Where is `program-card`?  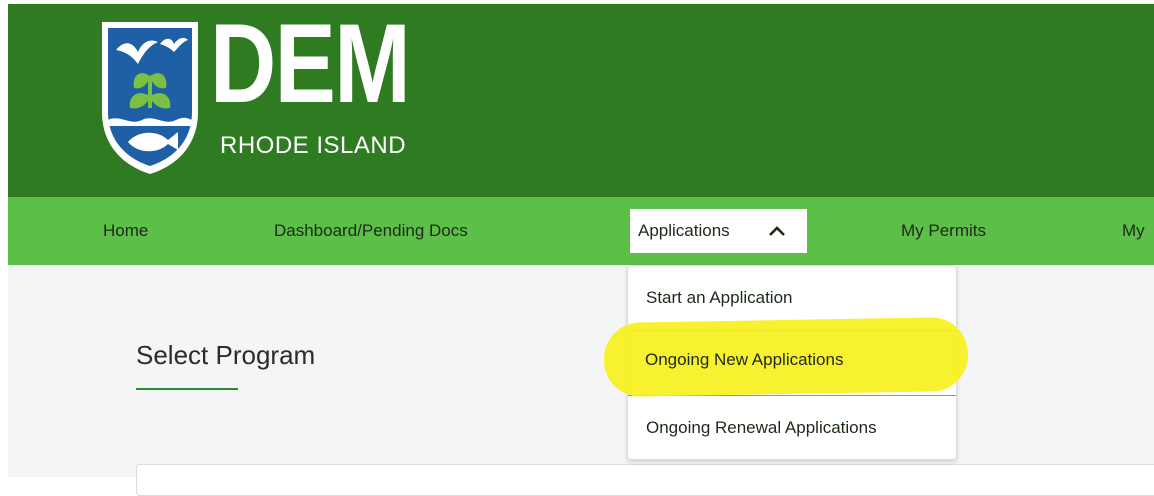
program-card is located at coordinates (645, 480).